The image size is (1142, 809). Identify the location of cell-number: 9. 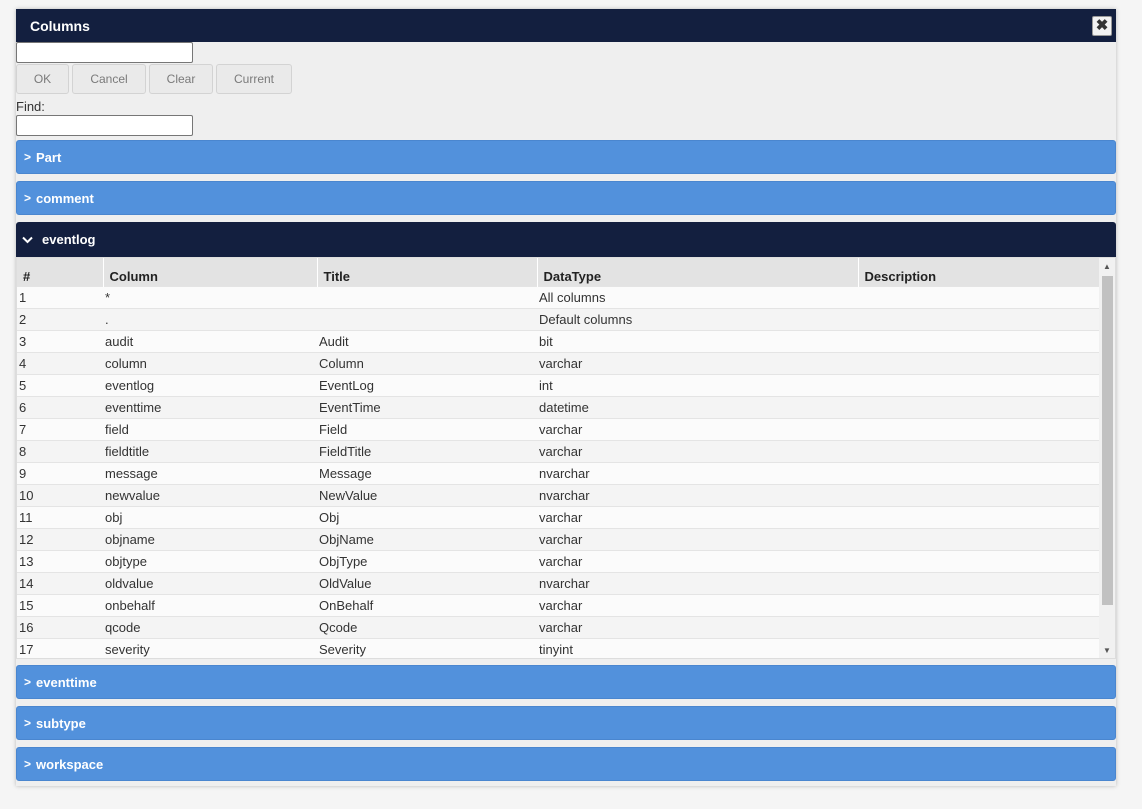
(60, 473).